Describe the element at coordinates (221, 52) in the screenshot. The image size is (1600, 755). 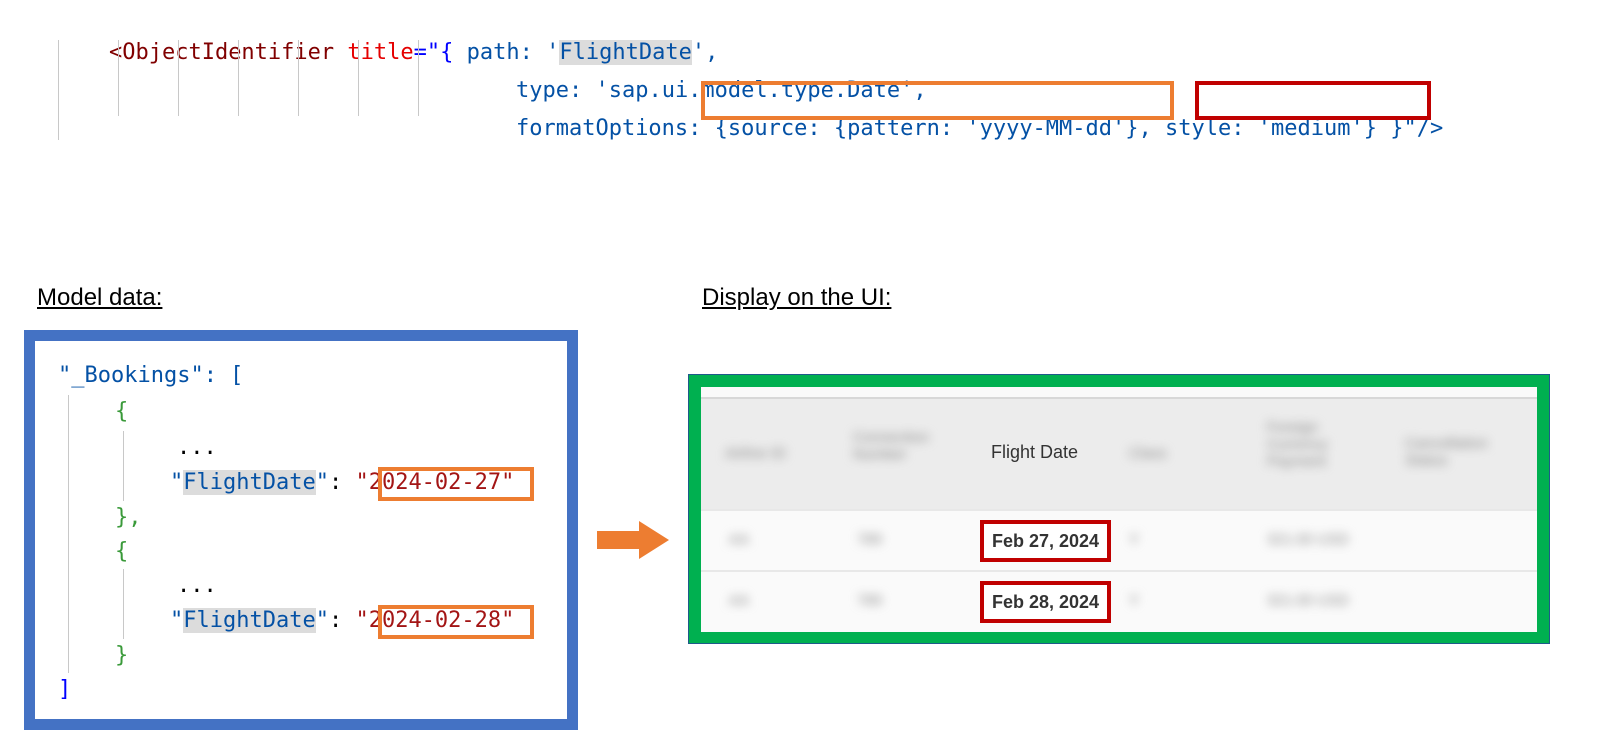
I see `code-tag: <ObjectIdentifier` at that location.